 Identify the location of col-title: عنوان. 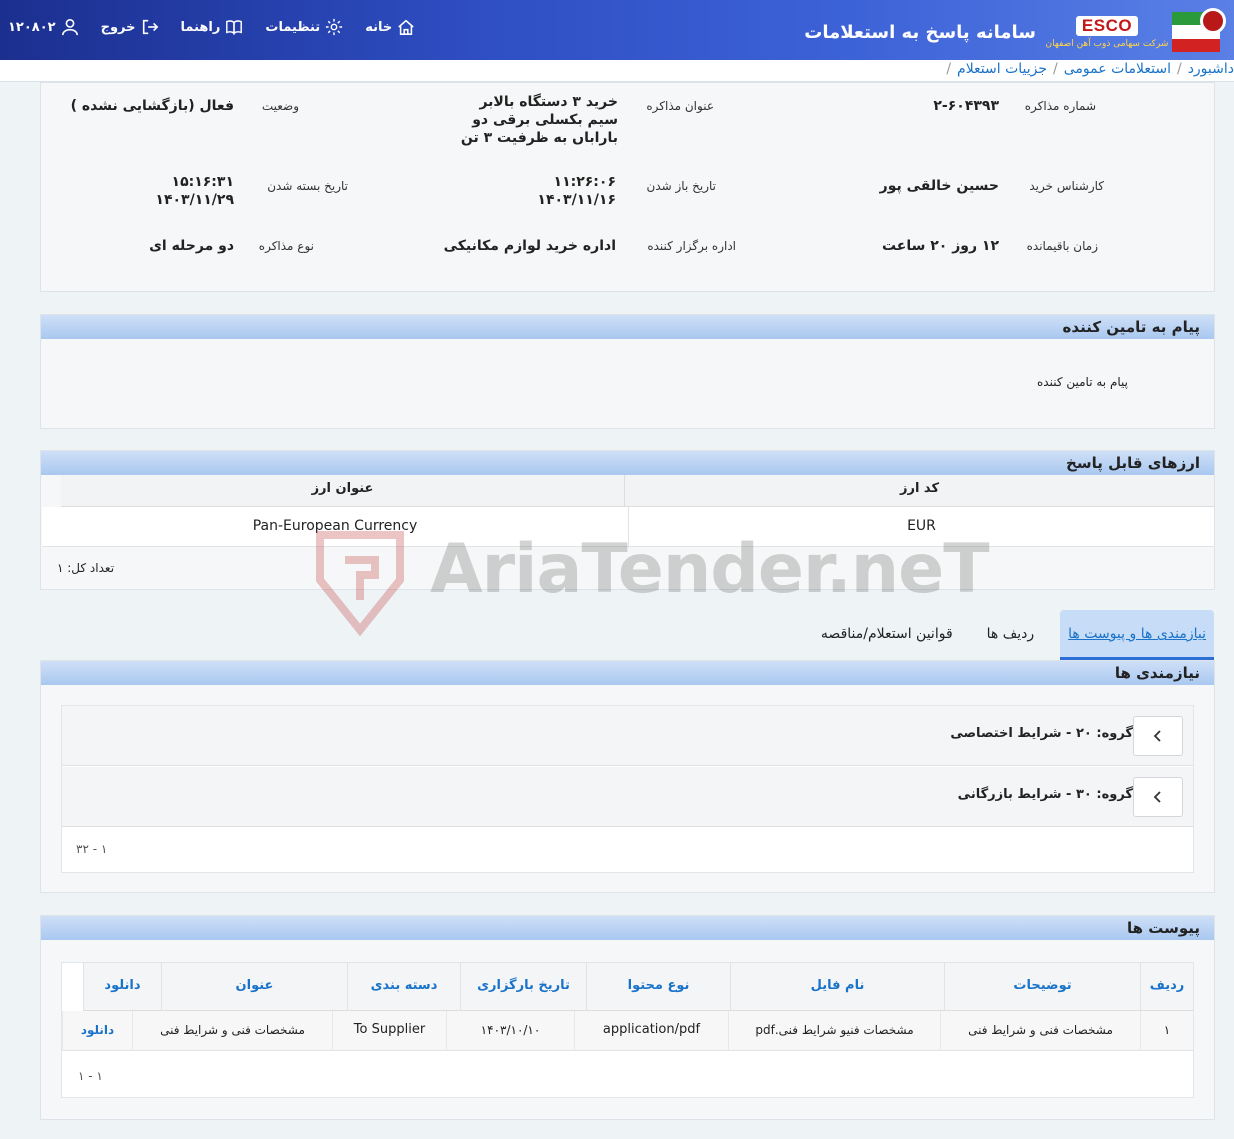
(254, 986).